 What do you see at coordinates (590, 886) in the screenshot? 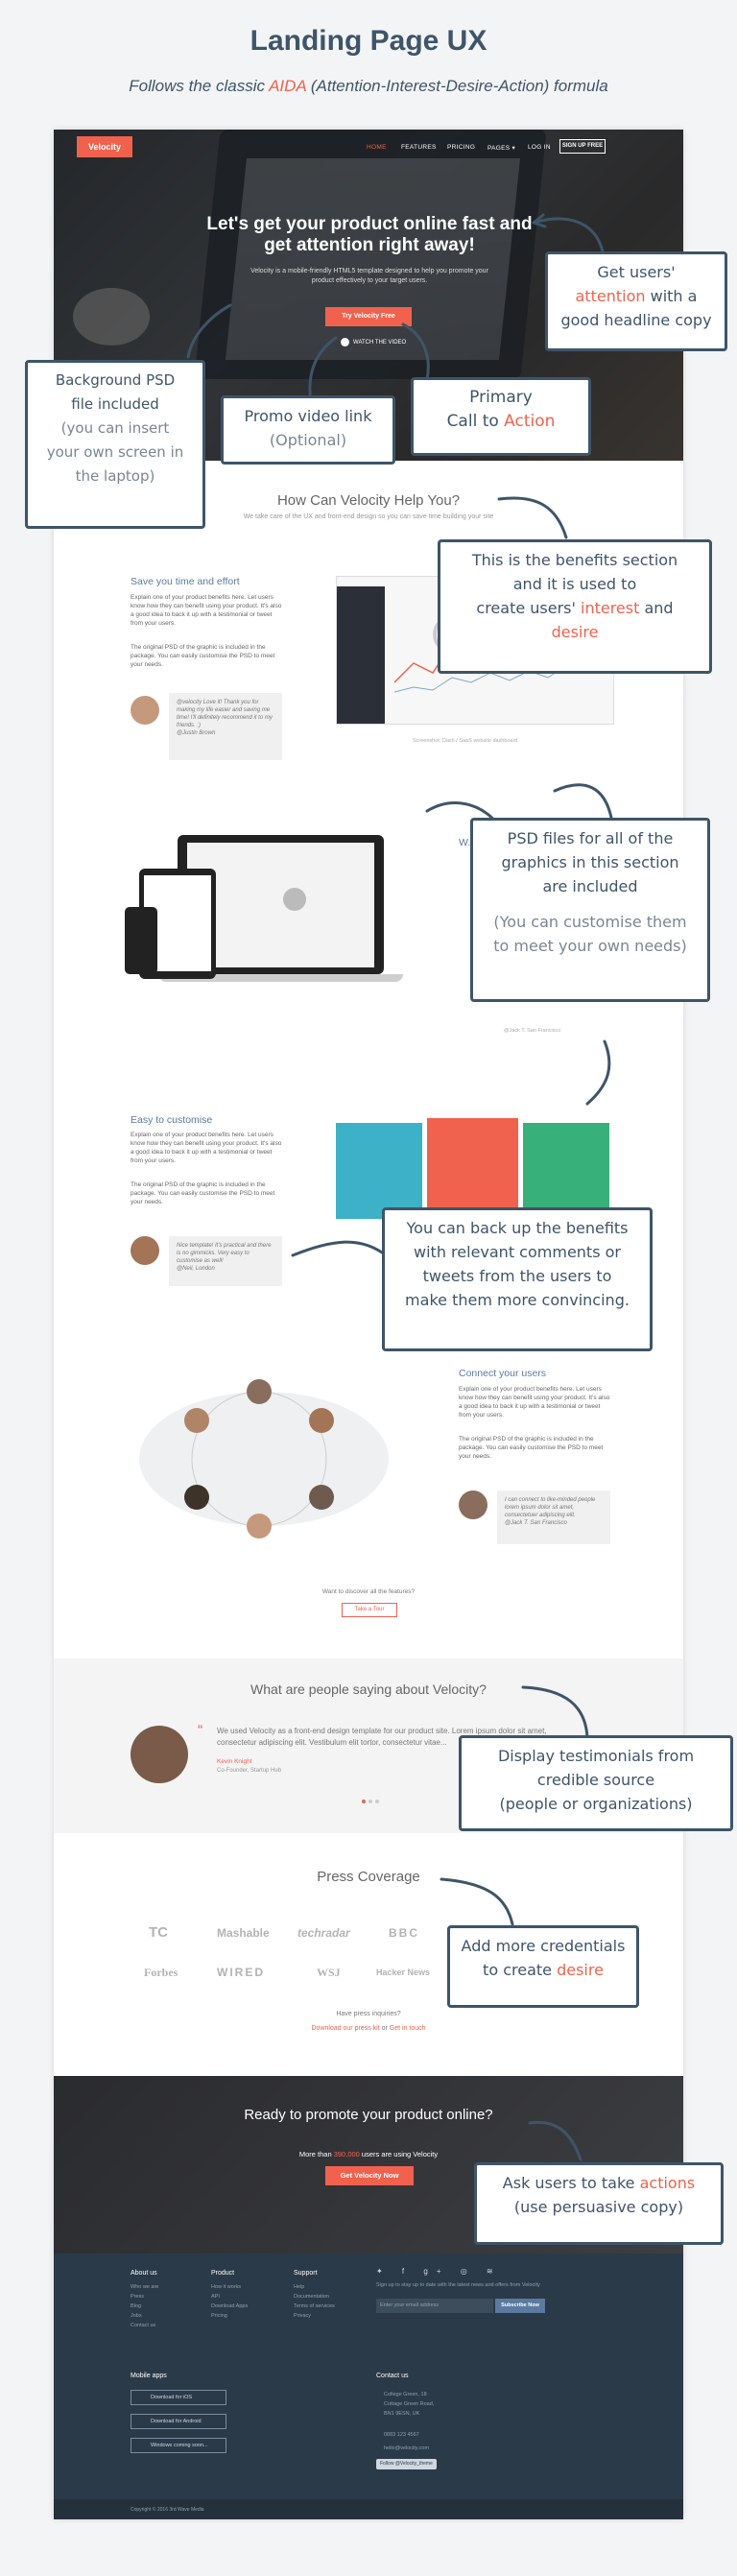
I see `note-line: are included` at bounding box center [590, 886].